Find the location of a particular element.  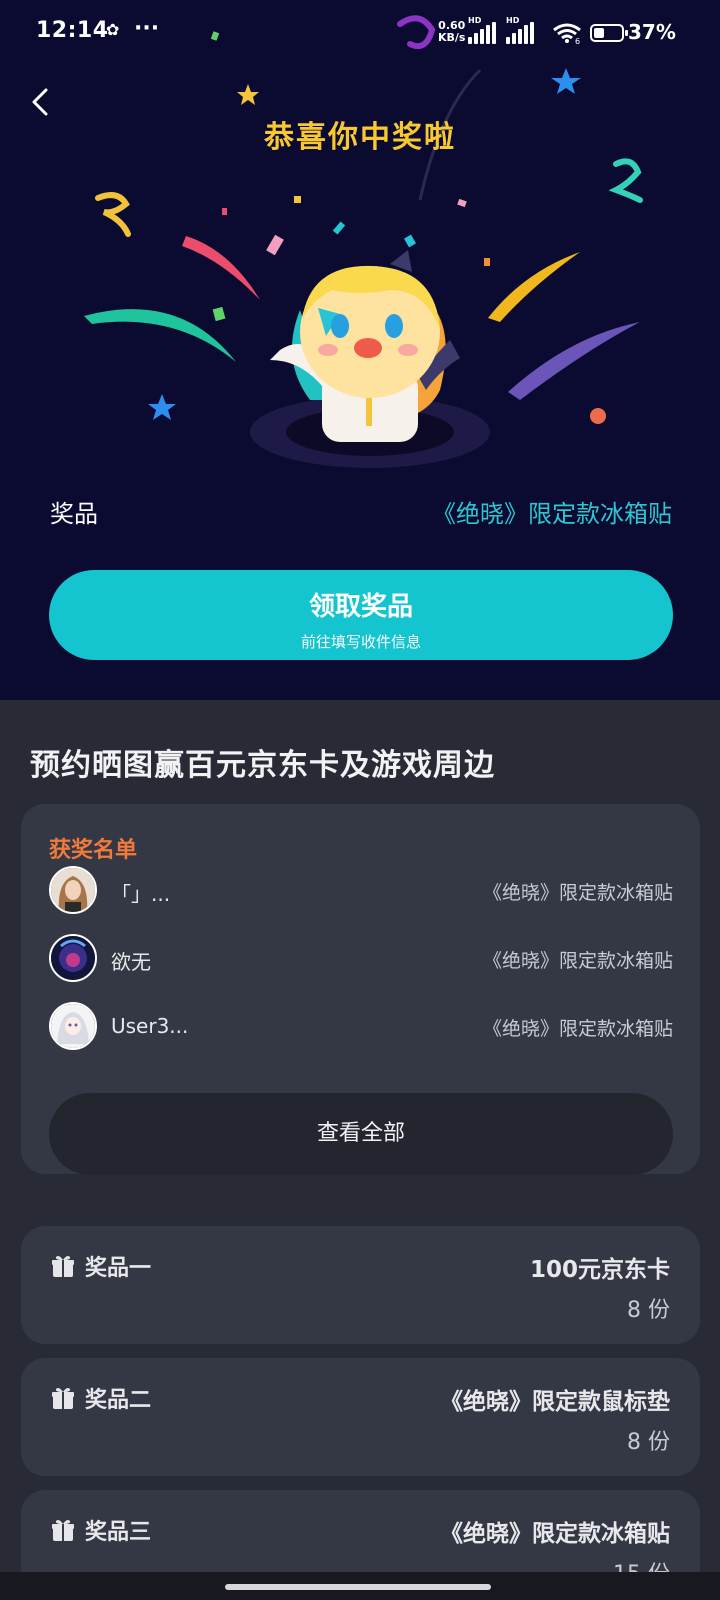

view-all-button: 查看全部 is located at coordinates (361, 1134).